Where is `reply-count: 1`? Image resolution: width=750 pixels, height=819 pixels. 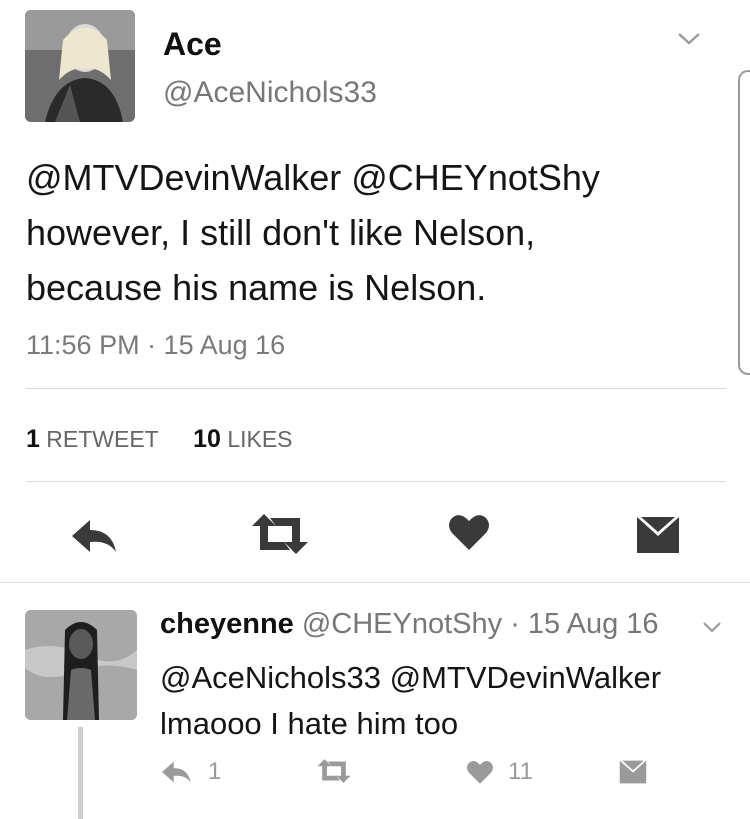 reply-count: 1 is located at coordinates (215, 771).